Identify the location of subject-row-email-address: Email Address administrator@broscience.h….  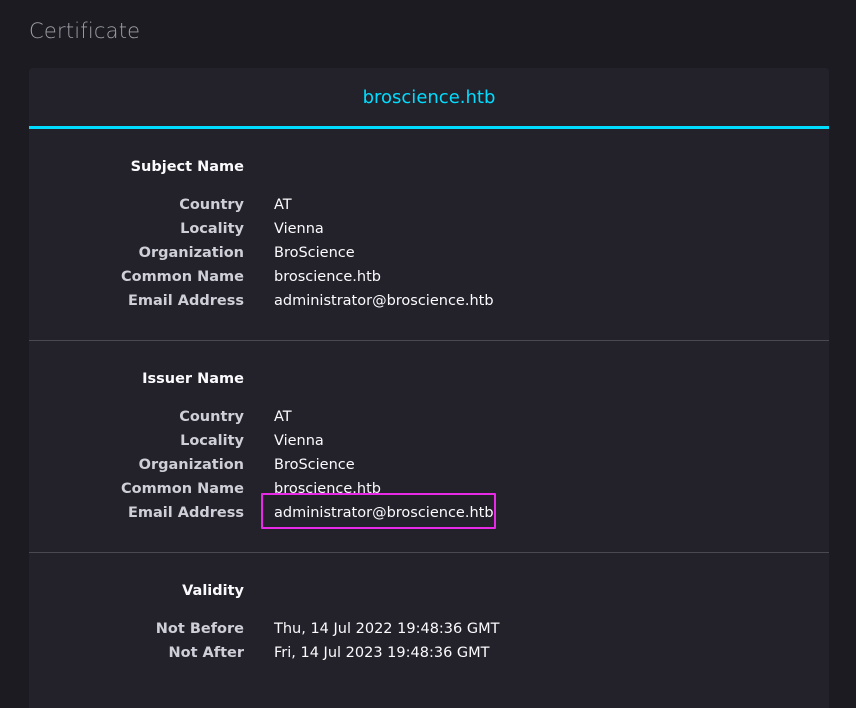
(429, 301).